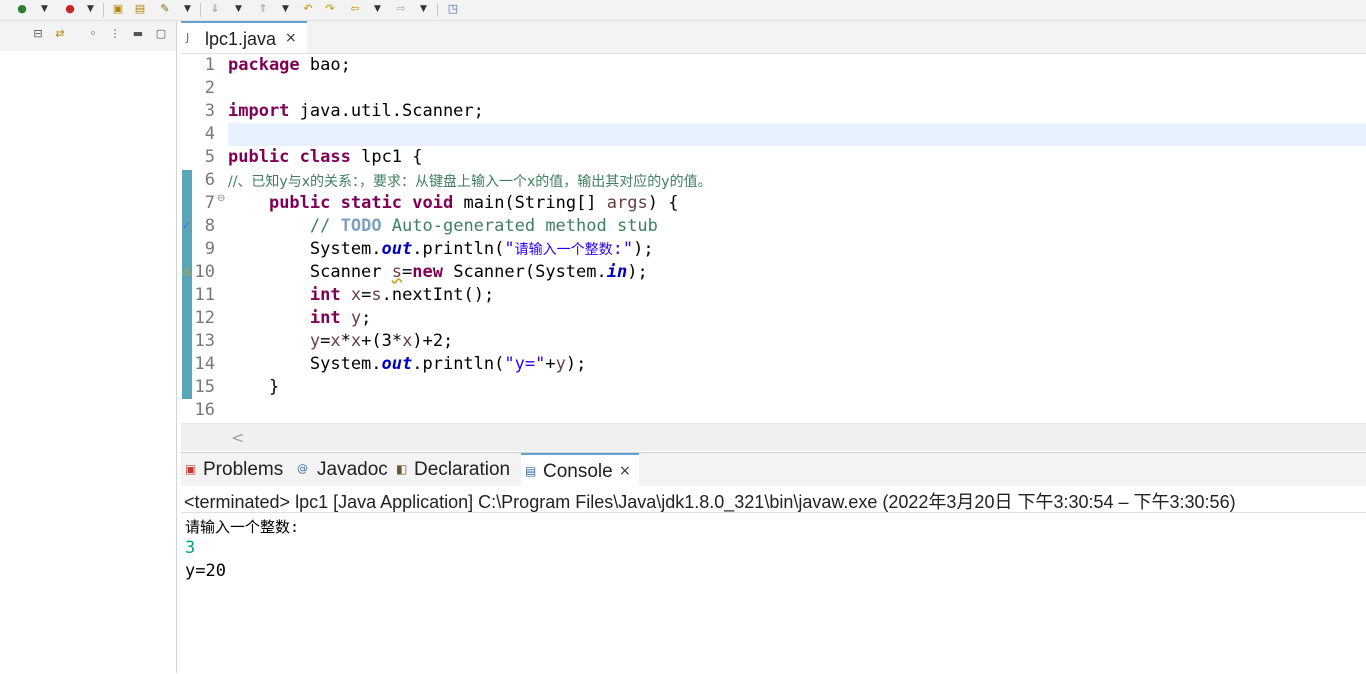 The image size is (1366, 674). What do you see at coordinates (401, 9) in the screenshot?
I see `forward-icon: ⇨` at bounding box center [401, 9].